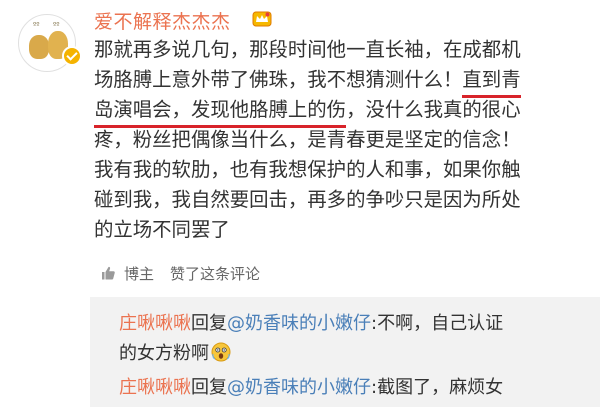  I want to click on shocked-emoji-icon, so click(221, 352).